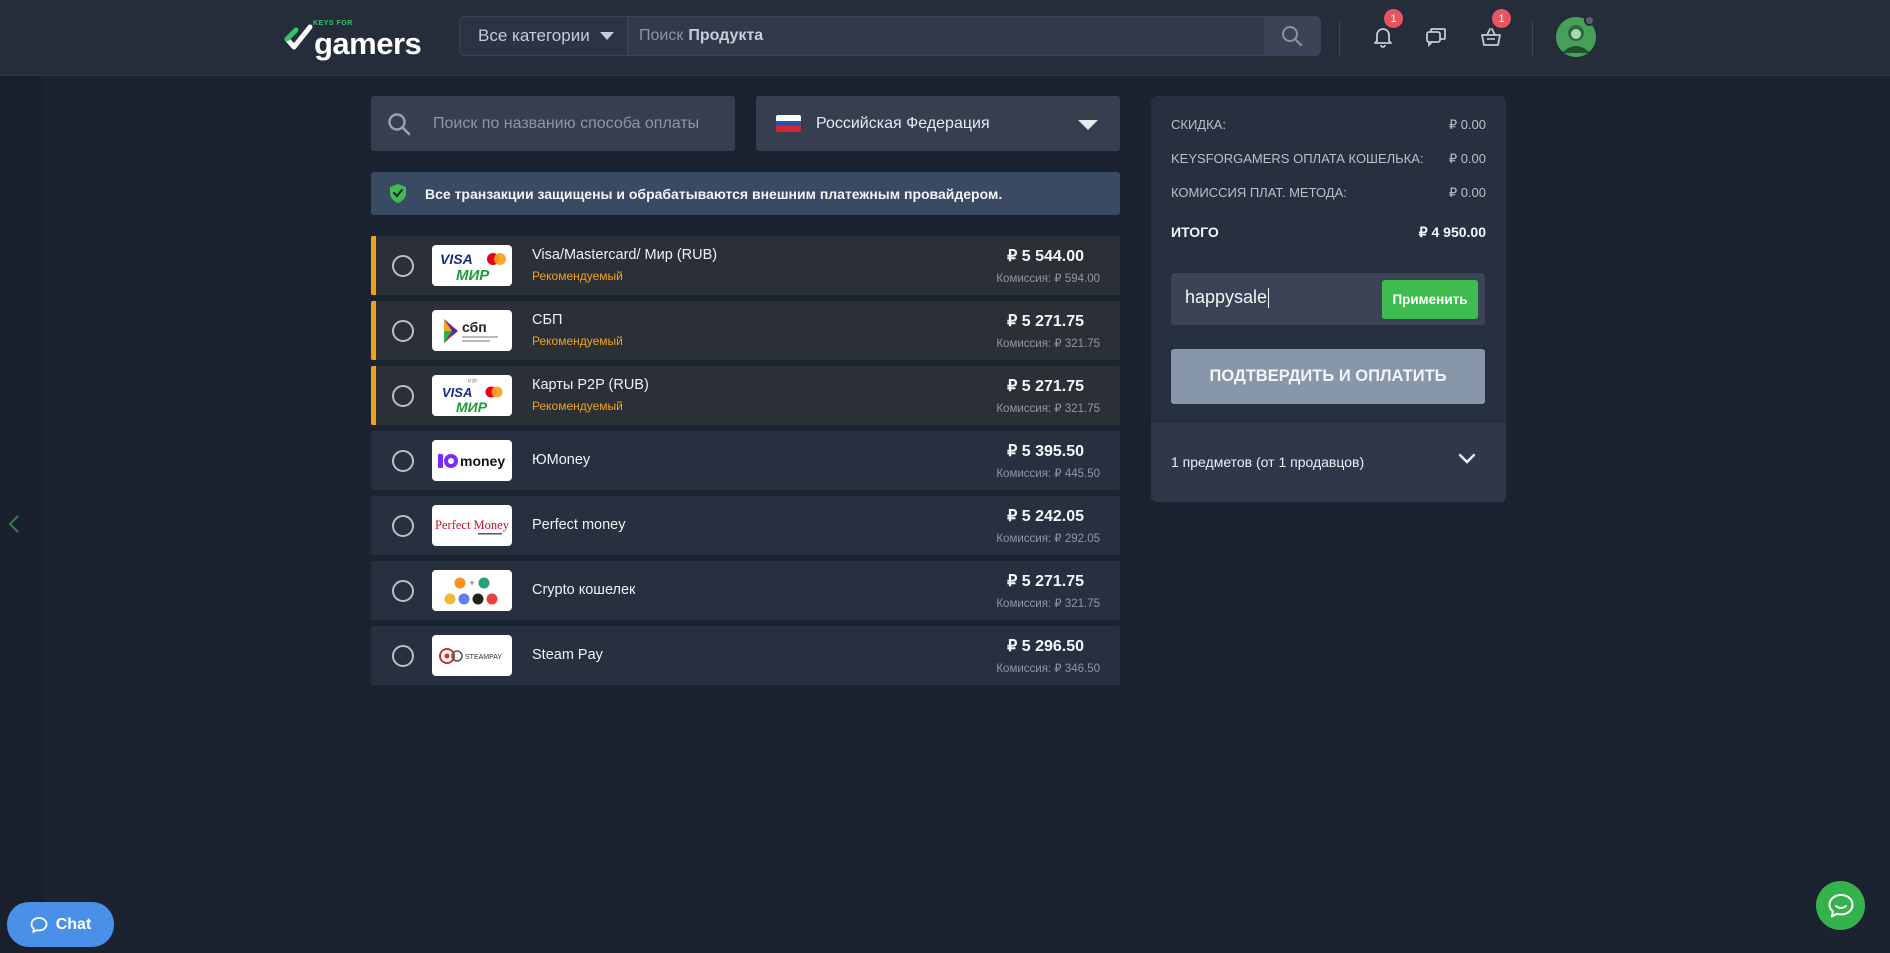 This screenshot has height=953, width=1890. I want to click on logo-text: gamers, so click(368, 43).